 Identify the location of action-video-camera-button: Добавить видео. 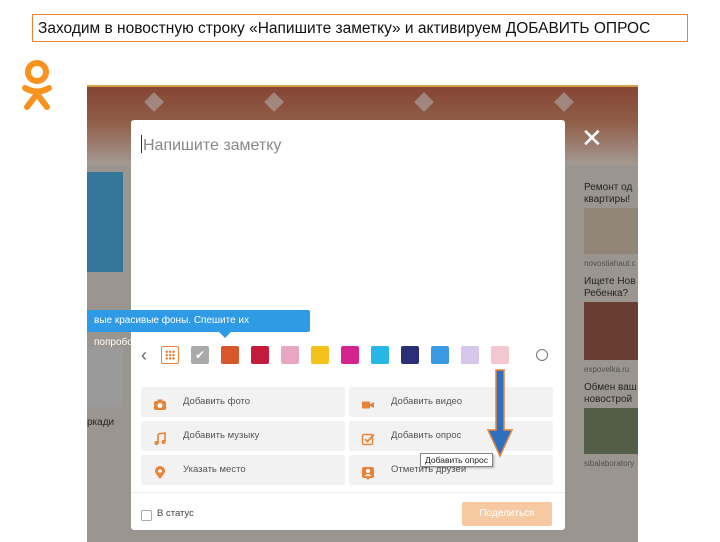
(451, 402).